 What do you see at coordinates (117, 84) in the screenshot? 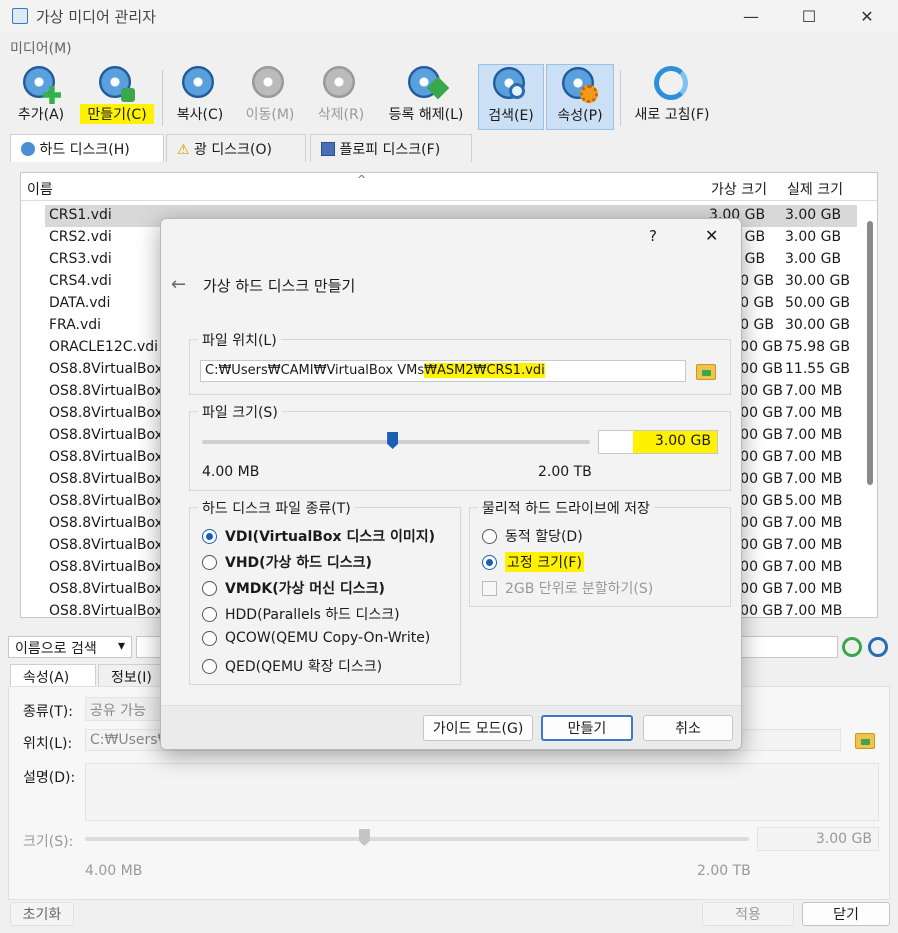
I see `create-disk-icon` at bounding box center [117, 84].